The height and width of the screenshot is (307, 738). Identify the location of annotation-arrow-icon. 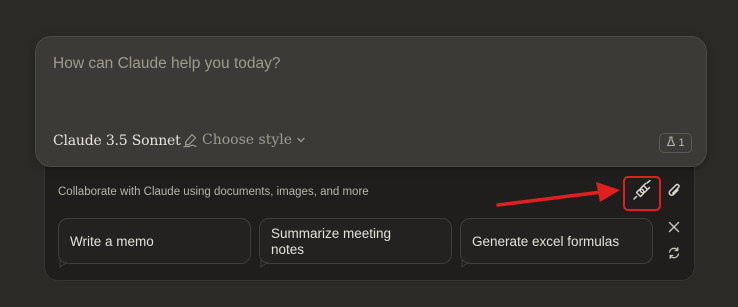
(558, 194).